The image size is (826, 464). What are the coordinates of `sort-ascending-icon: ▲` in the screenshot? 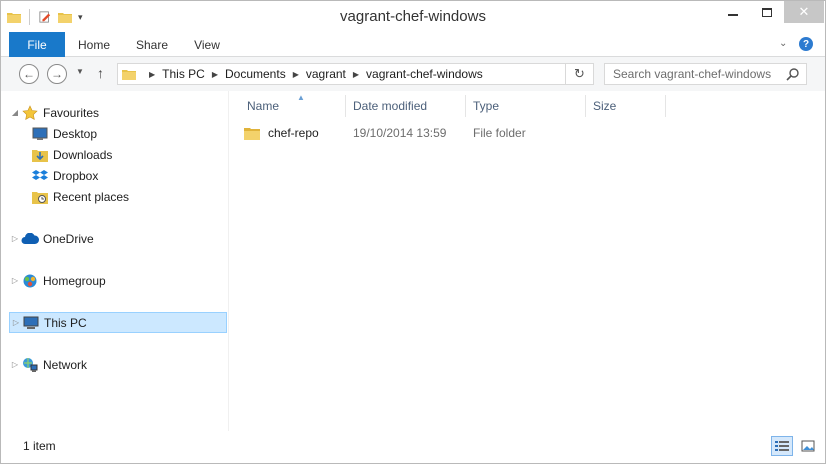 It's located at (301, 97).